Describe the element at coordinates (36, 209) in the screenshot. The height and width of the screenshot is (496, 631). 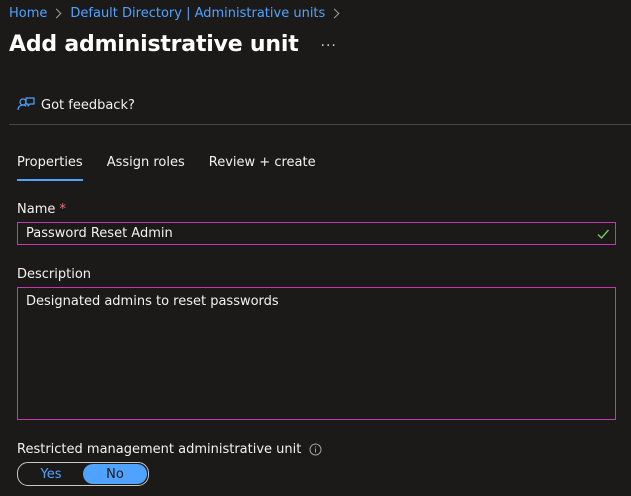
I see `name-label-text: Name` at that location.